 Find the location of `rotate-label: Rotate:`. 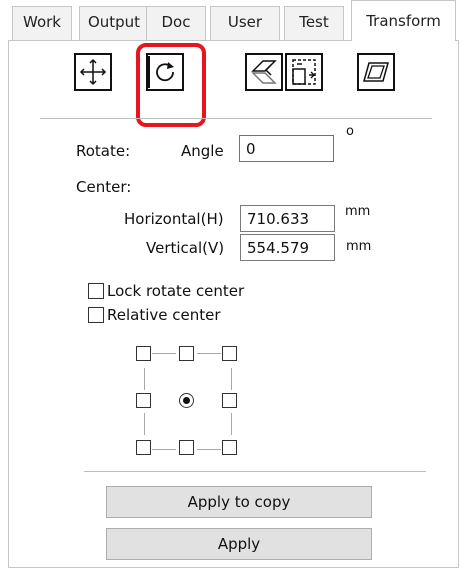

rotate-label: Rotate: is located at coordinates (103, 151).